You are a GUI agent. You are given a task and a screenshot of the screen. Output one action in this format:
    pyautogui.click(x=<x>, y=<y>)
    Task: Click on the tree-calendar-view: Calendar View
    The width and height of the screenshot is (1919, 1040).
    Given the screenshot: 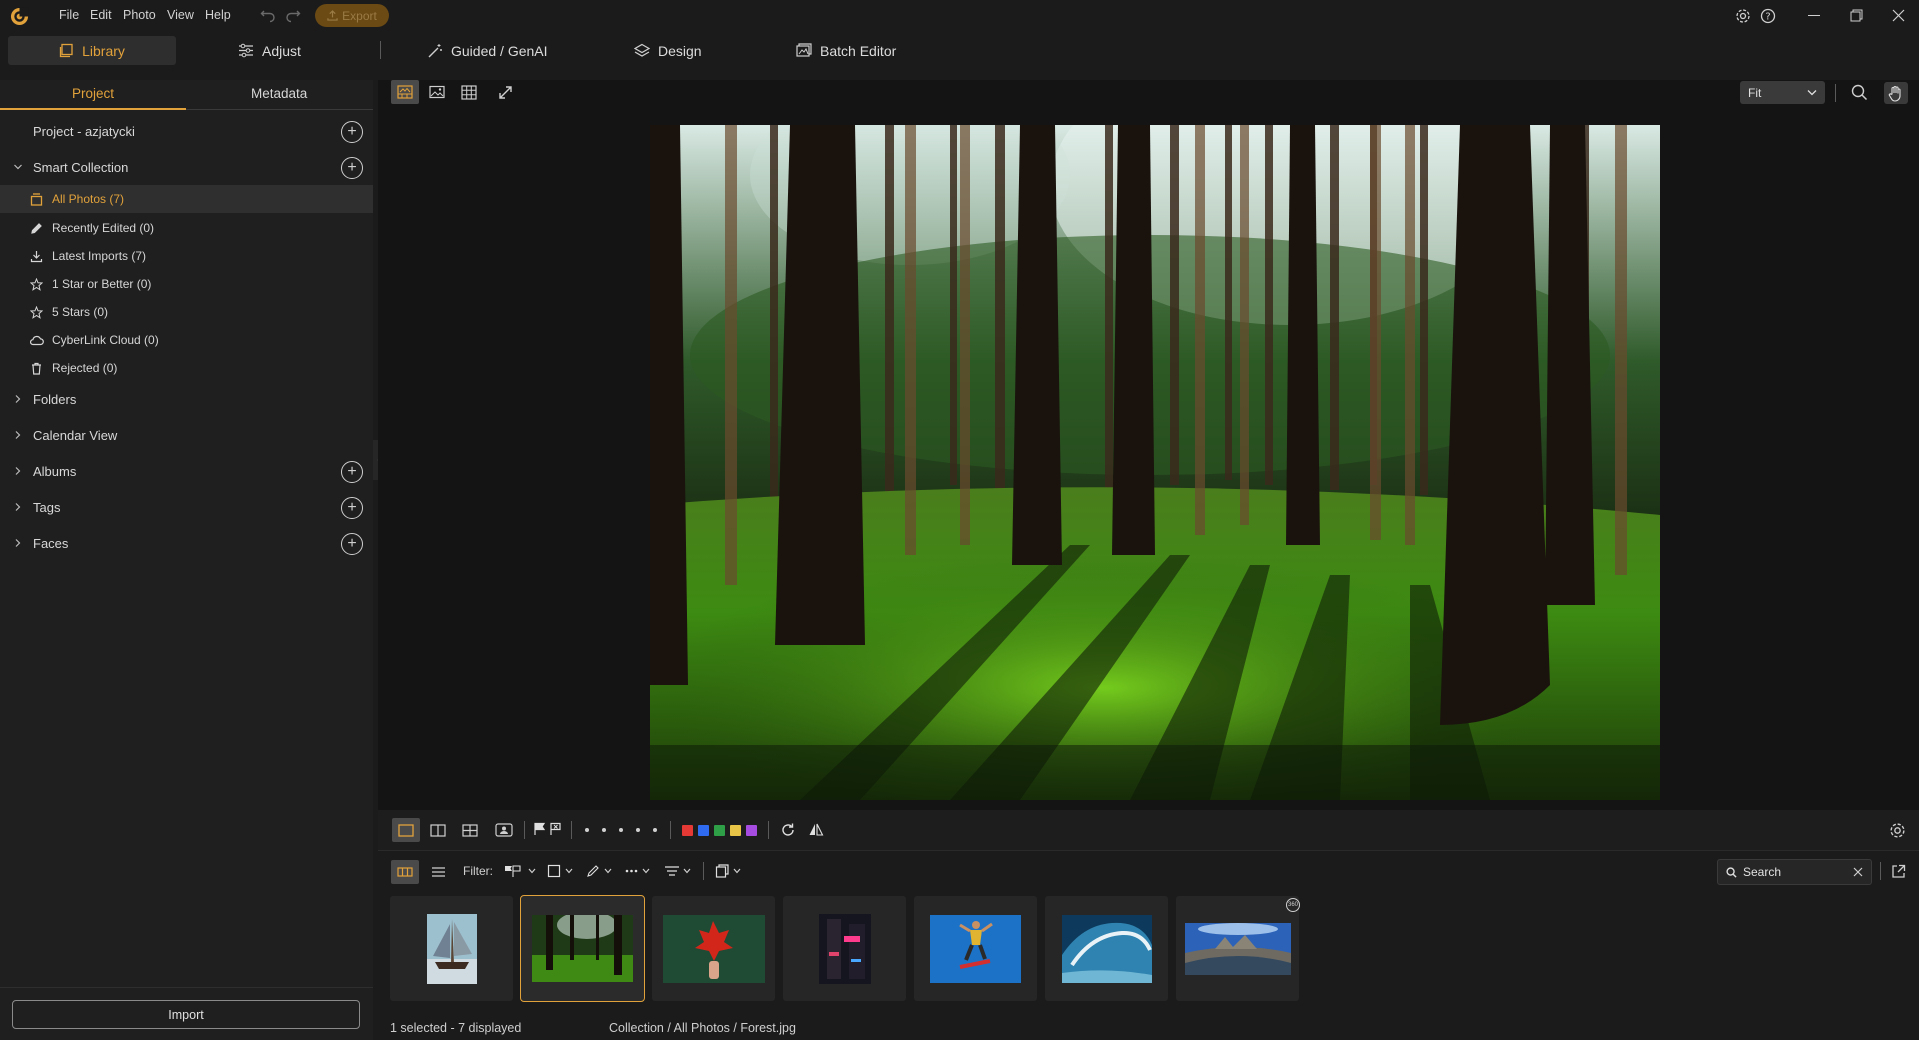 What is the action you would take?
    pyautogui.click(x=186, y=435)
    